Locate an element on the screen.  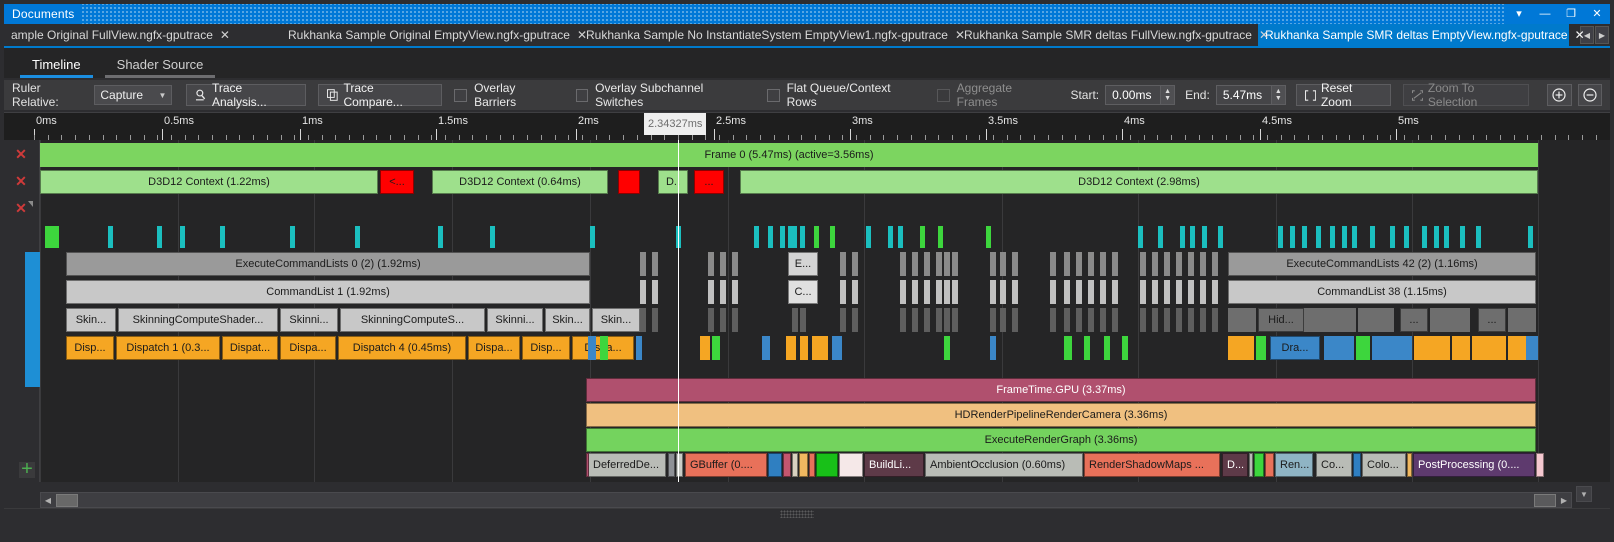
reset-zoom-button: Reset Zoom is located at coordinates (1343, 95).